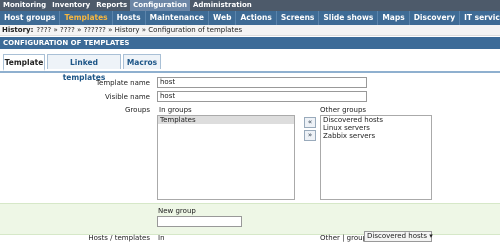  I want to click on move-left-button: «, so click(310, 122).